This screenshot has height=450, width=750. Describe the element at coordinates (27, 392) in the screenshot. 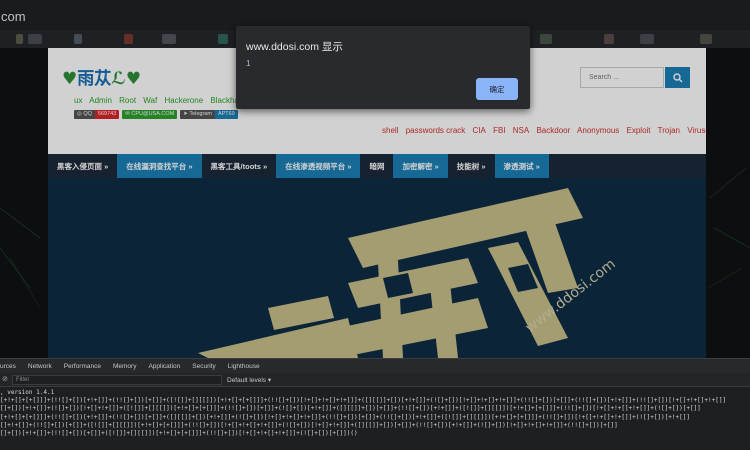

I see `console-version-line: , version 1.4.1` at that location.